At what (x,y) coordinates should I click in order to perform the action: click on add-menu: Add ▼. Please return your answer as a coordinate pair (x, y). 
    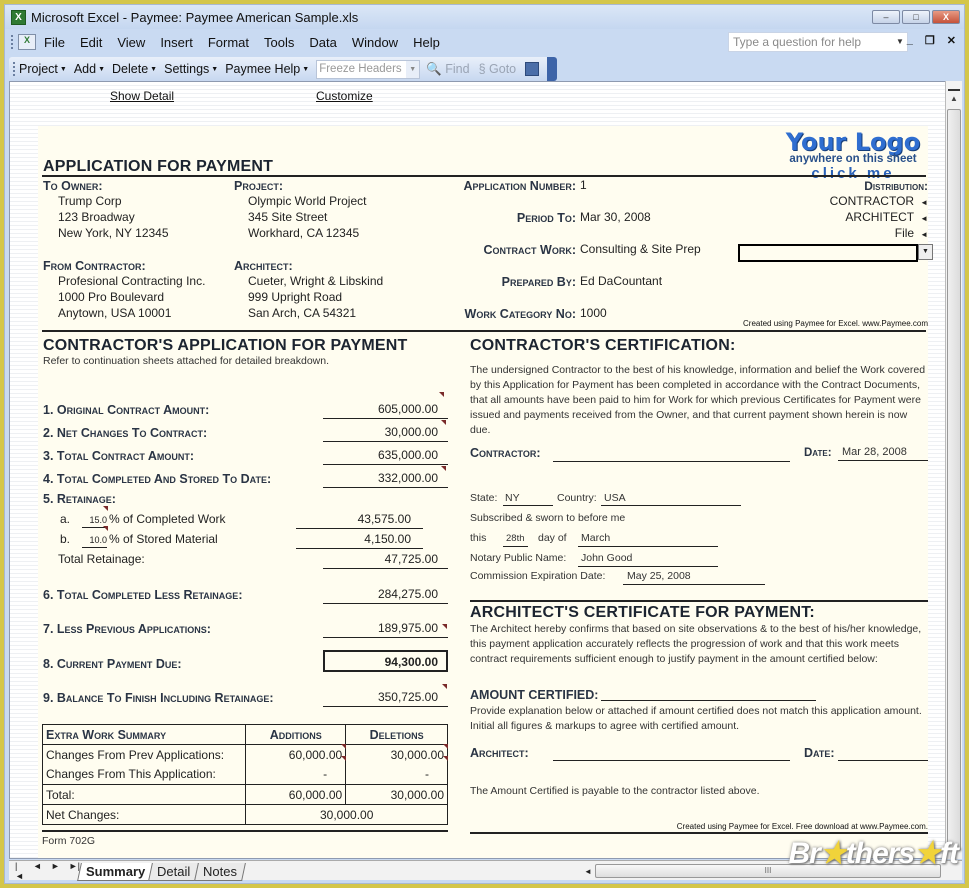
    Looking at the image, I should click on (89, 69).